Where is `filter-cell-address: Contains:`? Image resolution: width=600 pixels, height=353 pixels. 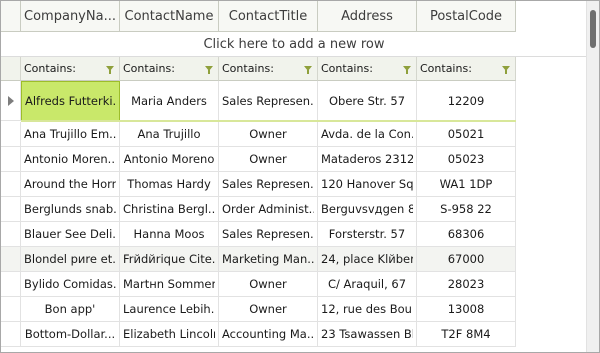
filter-cell-address: Contains: is located at coordinates (367, 69).